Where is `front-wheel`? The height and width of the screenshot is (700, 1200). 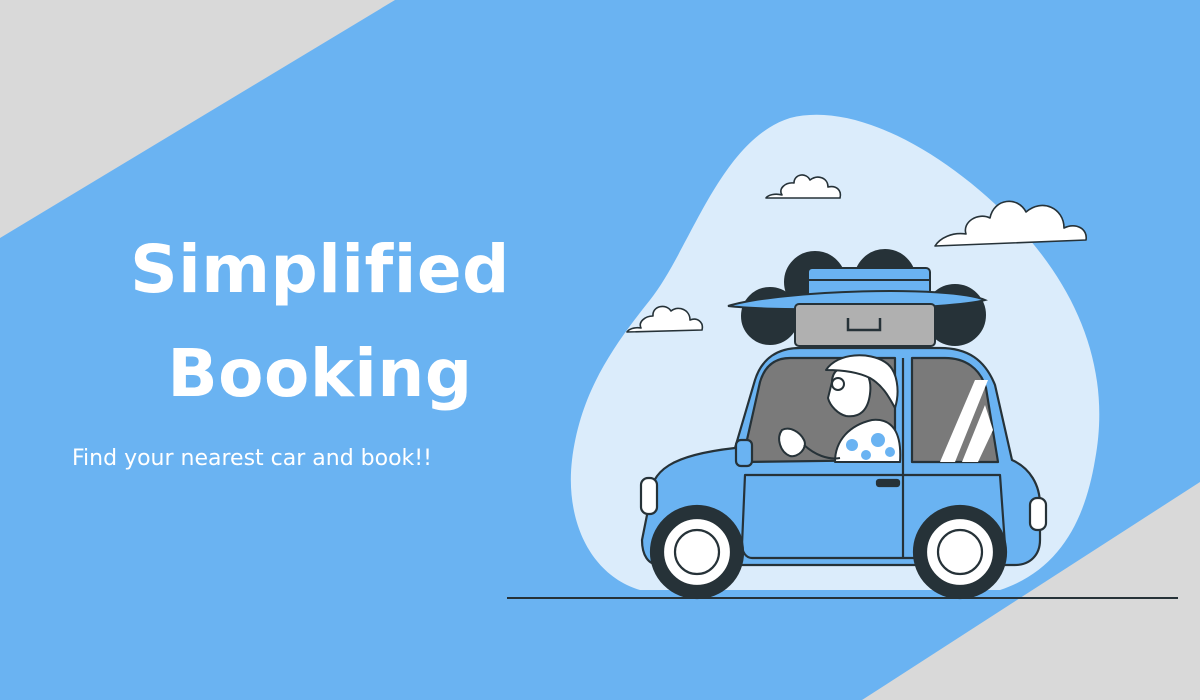 front-wheel is located at coordinates (697, 552).